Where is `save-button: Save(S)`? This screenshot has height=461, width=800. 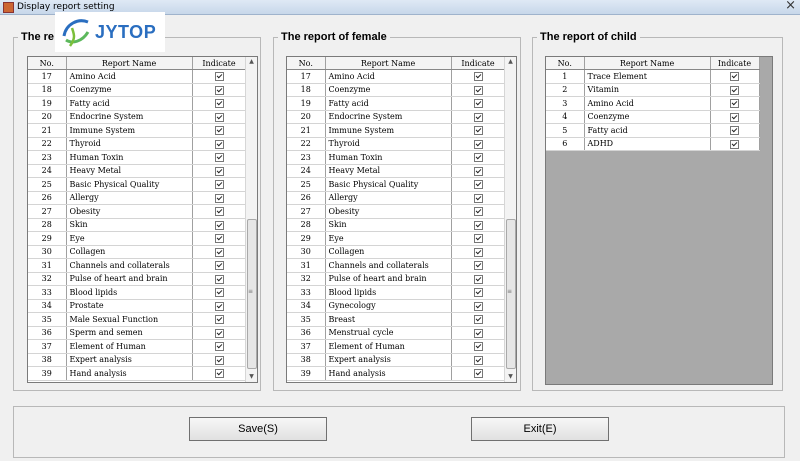 save-button: Save(S) is located at coordinates (258, 429).